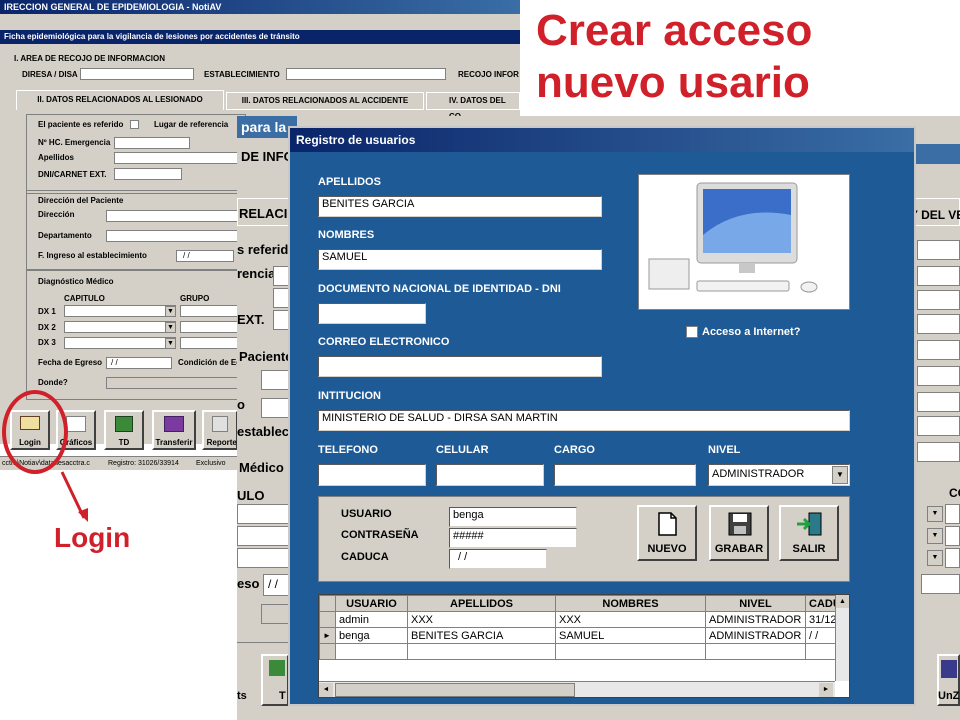  Describe the element at coordinates (371, 635) in the screenshot. I see `cell: benga` at that location.